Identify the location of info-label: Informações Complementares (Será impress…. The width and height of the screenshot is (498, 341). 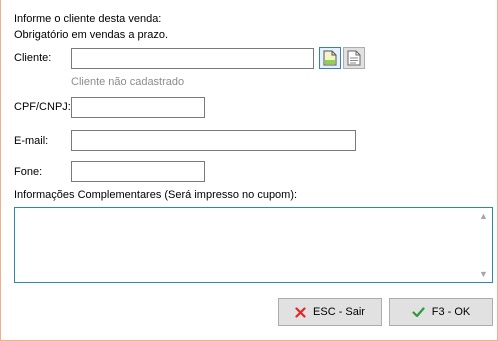
(156, 195).